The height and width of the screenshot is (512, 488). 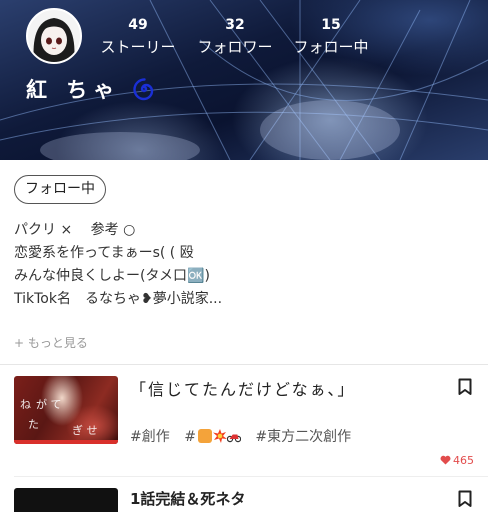 I want to click on thumbnail-text: が て, so click(x=49, y=404).